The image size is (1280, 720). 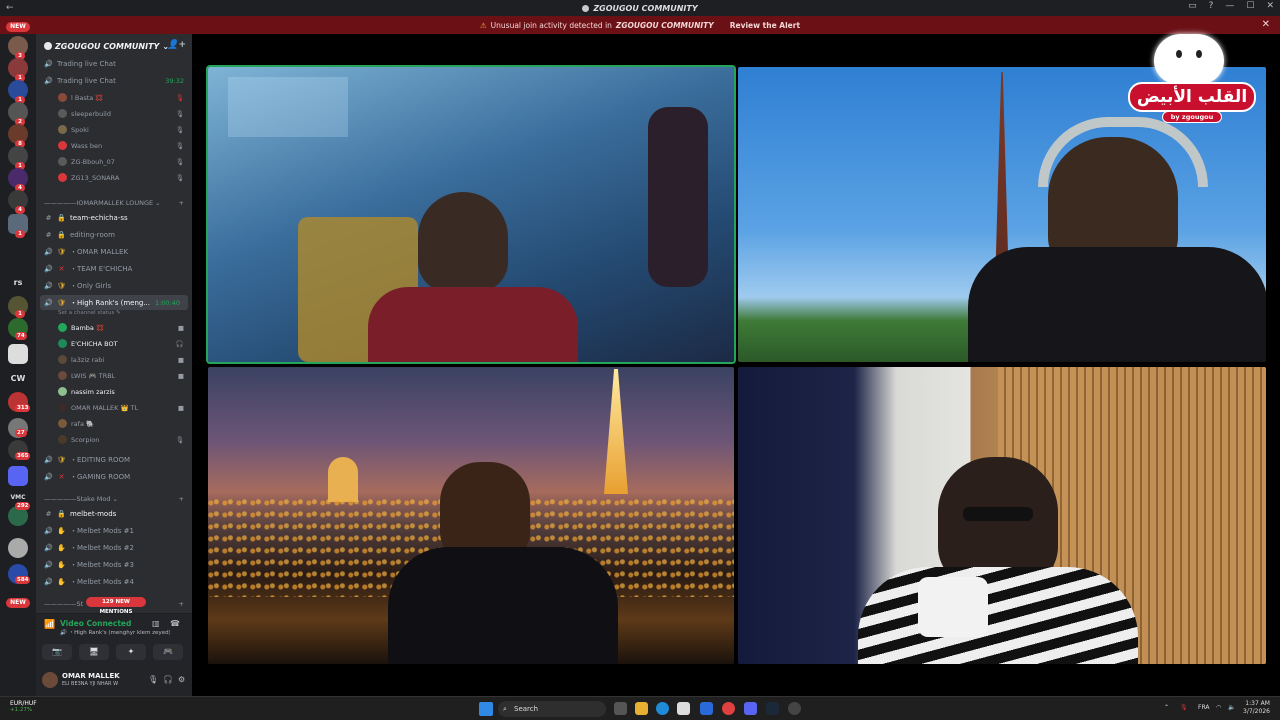 What do you see at coordinates (174, 80) in the screenshot?
I see `voice-timer: 39:32` at bounding box center [174, 80].